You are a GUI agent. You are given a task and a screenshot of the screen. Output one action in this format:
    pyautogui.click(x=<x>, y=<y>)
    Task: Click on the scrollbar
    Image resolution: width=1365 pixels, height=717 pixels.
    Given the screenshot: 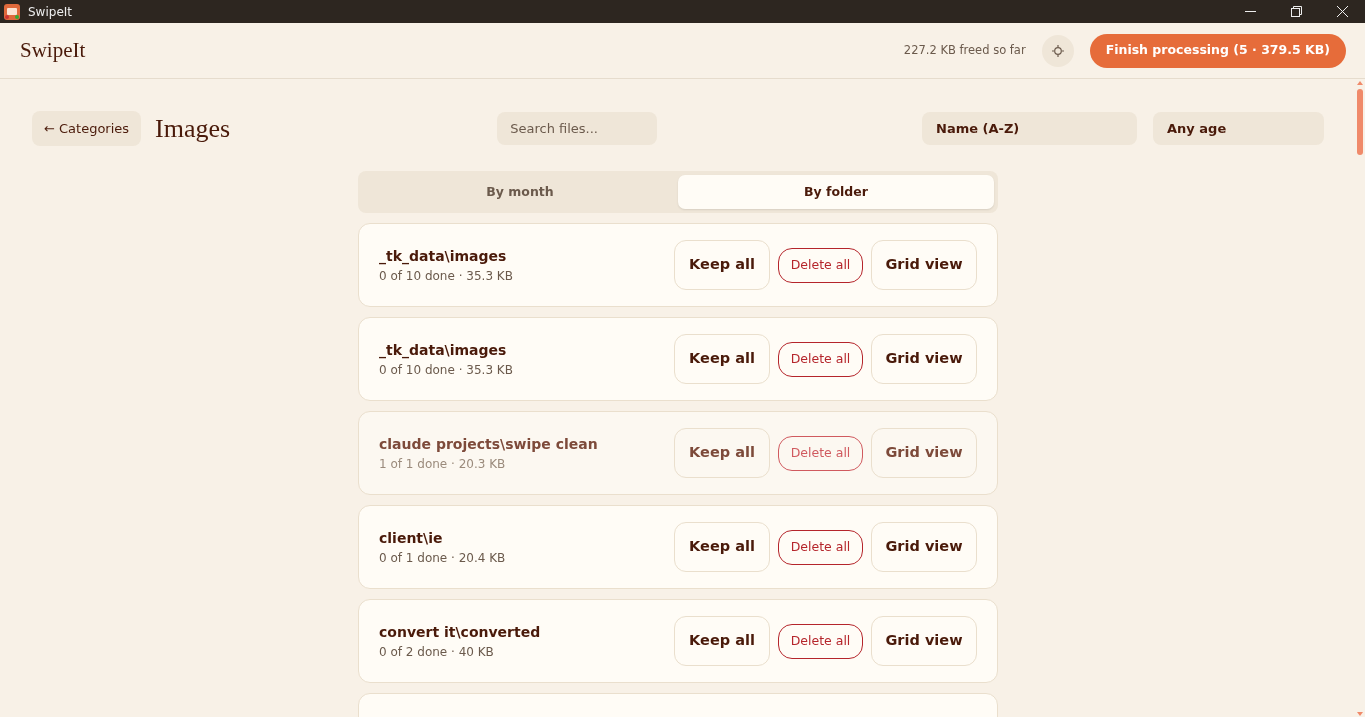 What is the action you would take?
    pyautogui.click(x=1360, y=398)
    